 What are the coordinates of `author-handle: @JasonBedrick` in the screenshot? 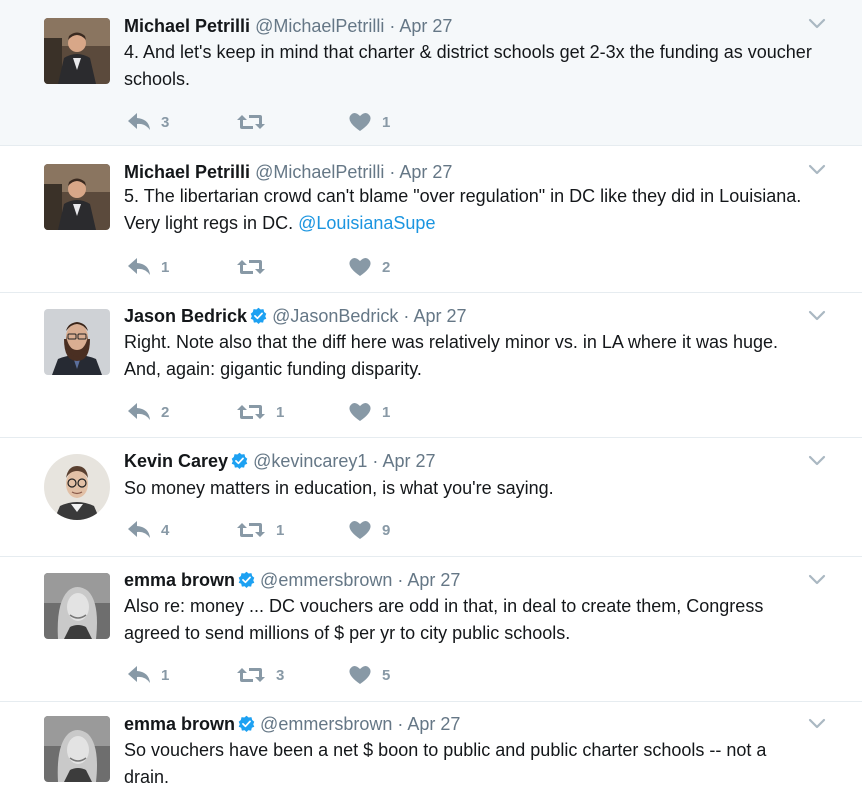 It's located at (335, 316).